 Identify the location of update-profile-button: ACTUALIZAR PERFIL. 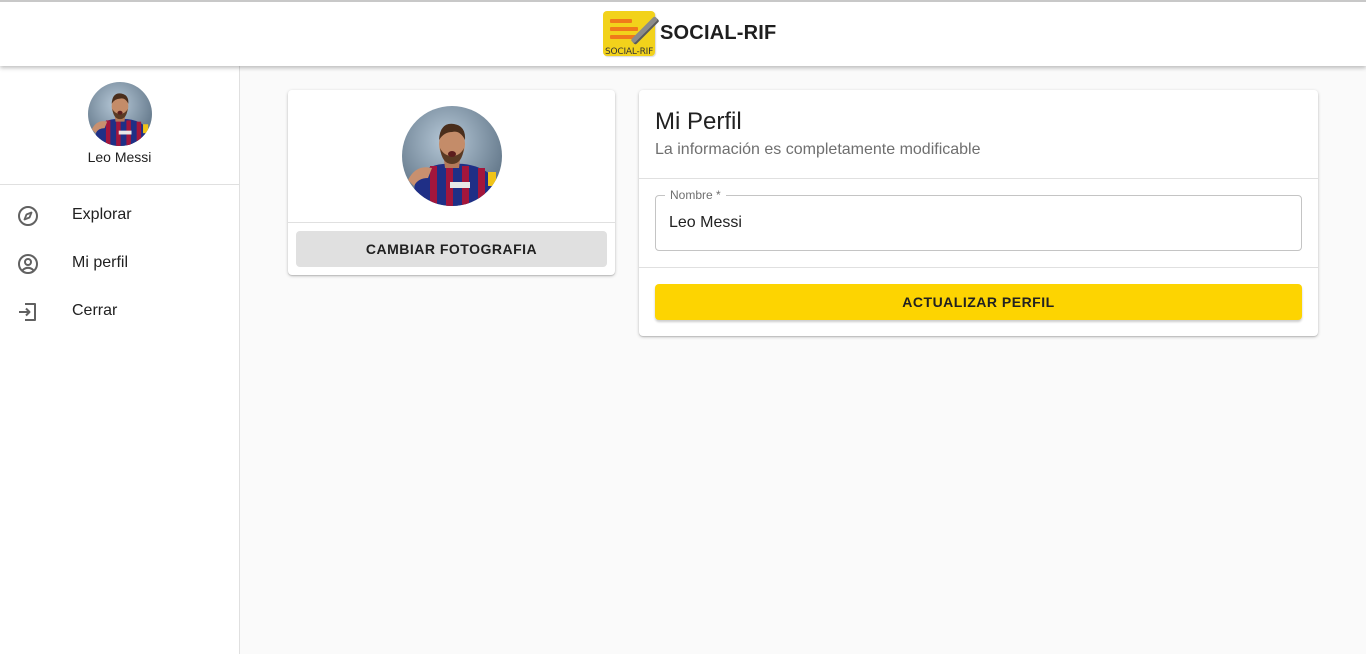
(978, 302).